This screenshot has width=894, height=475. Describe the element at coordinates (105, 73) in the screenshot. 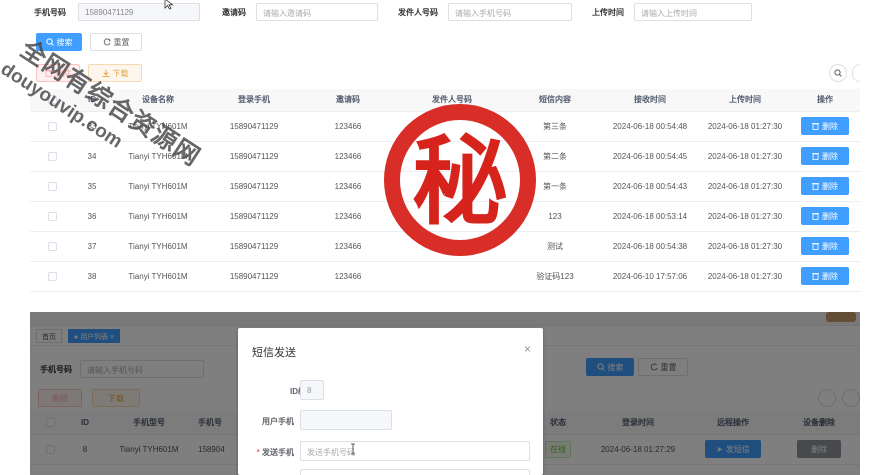

I see `download-icon` at that location.